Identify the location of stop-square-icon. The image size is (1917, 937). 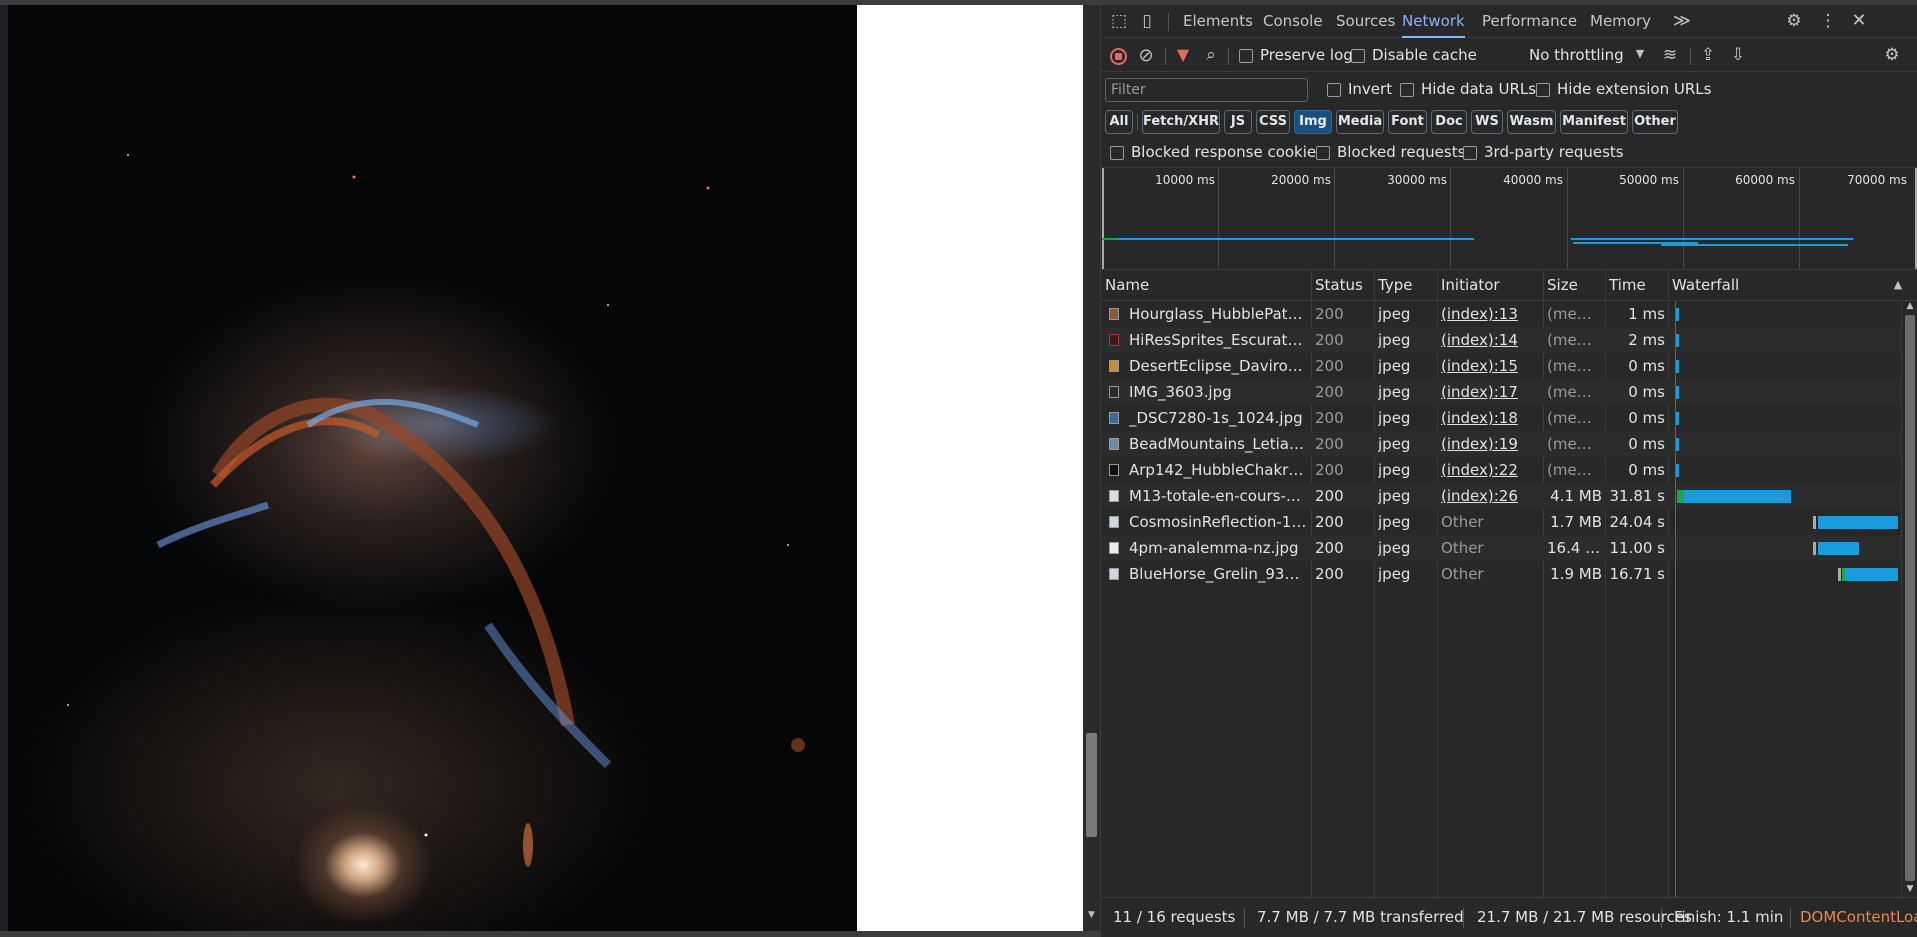
(1118, 56).